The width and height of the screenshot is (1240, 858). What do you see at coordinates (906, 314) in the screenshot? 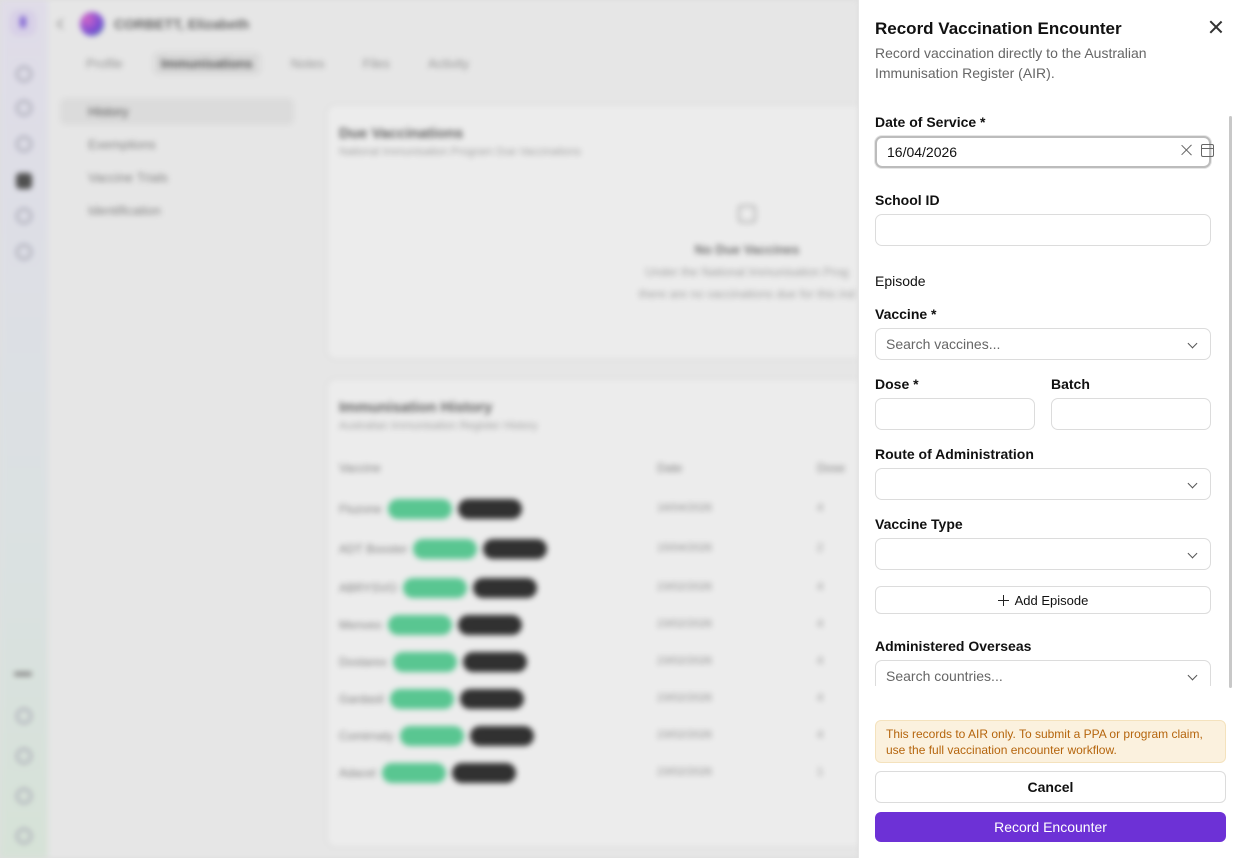
I see `vaccine-label: Vaccine *` at bounding box center [906, 314].